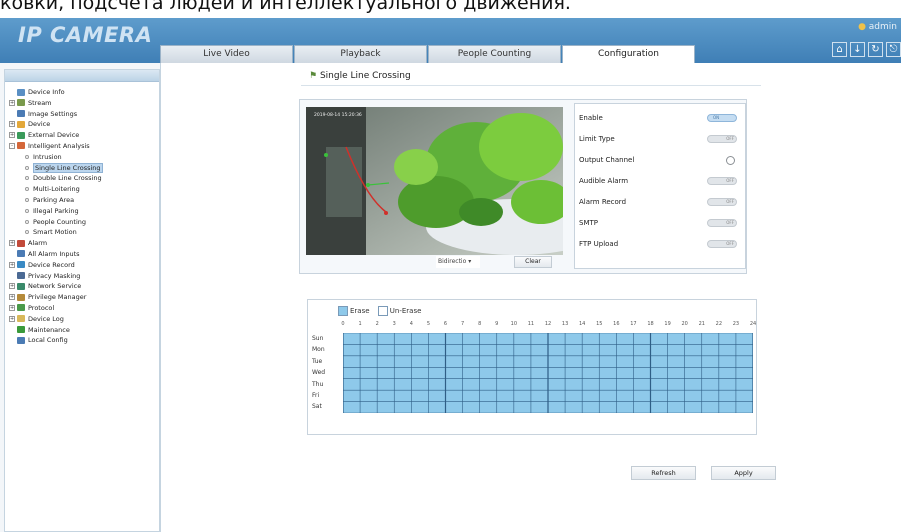 This screenshot has height=532, width=901. I want to click on info-icon, so click(21, 92).